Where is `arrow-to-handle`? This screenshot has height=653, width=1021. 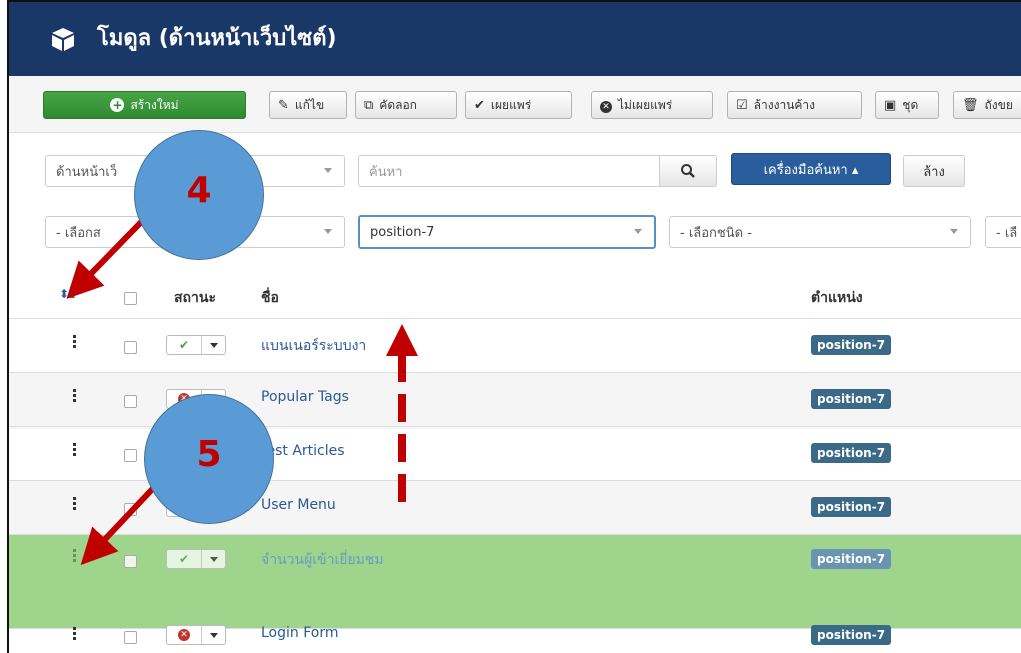
arrow-to-handle is located at coordinates (121, 522).